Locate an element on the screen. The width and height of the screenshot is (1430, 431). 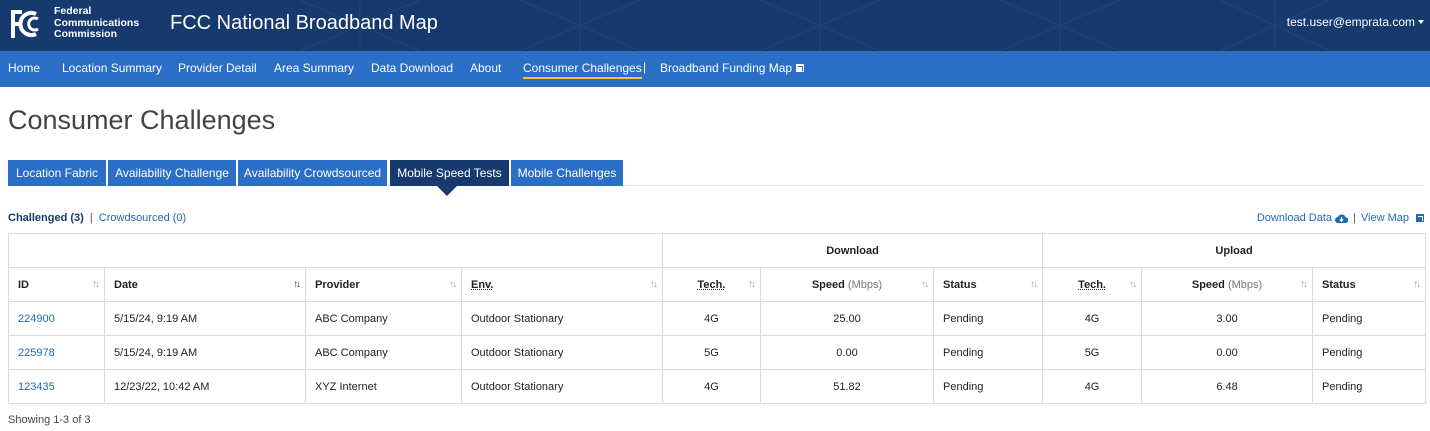
agency-line-3: Commission is located at coordinates (86, 34).